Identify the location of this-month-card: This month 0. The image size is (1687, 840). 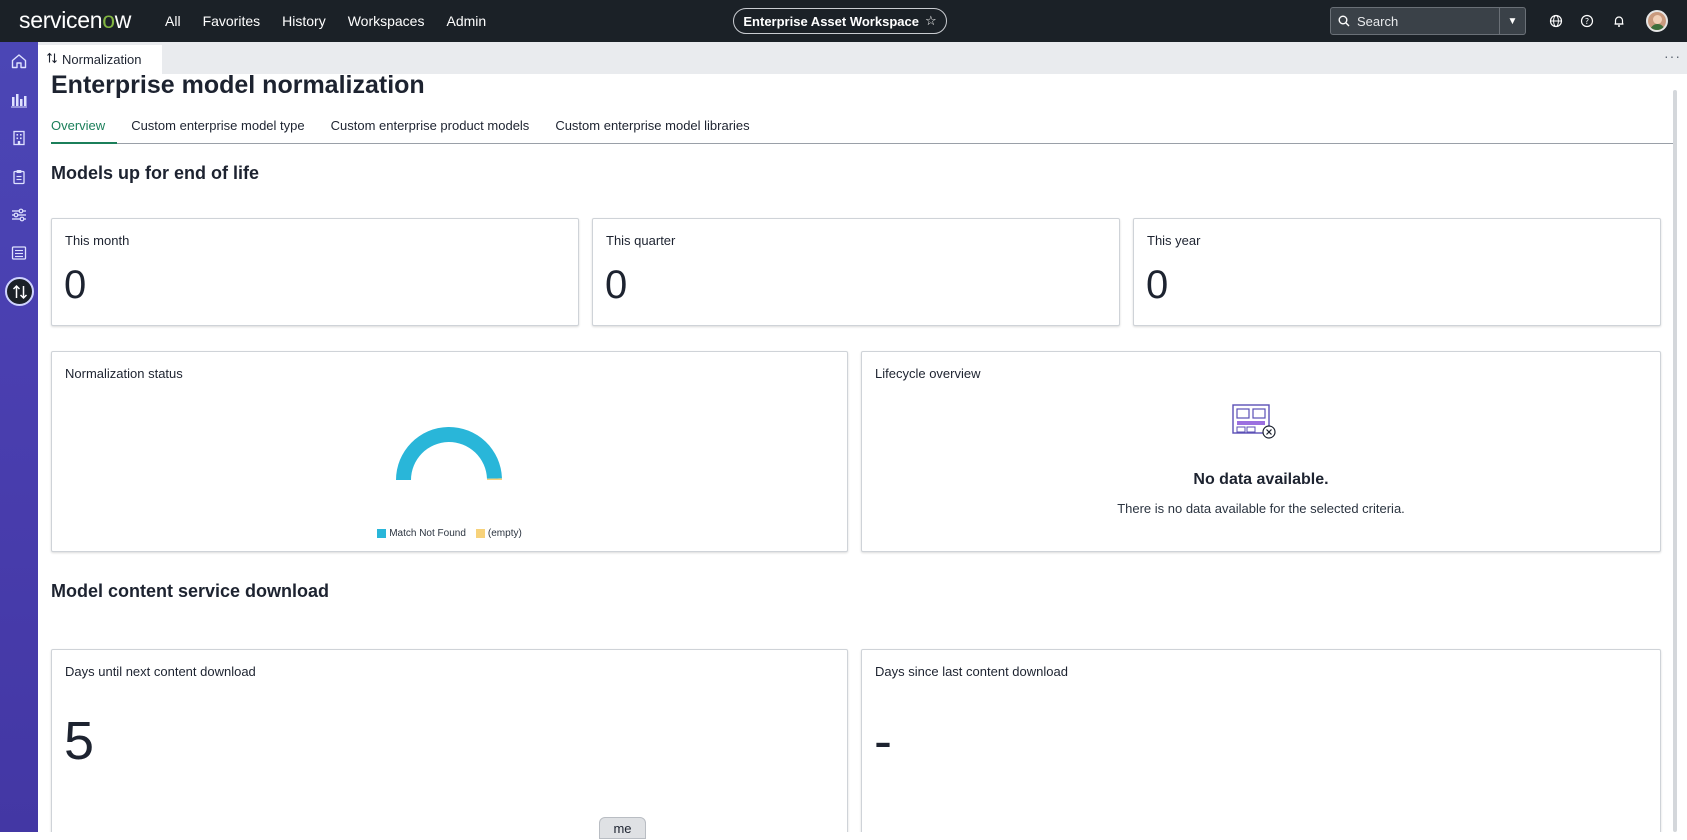
(315, 272).